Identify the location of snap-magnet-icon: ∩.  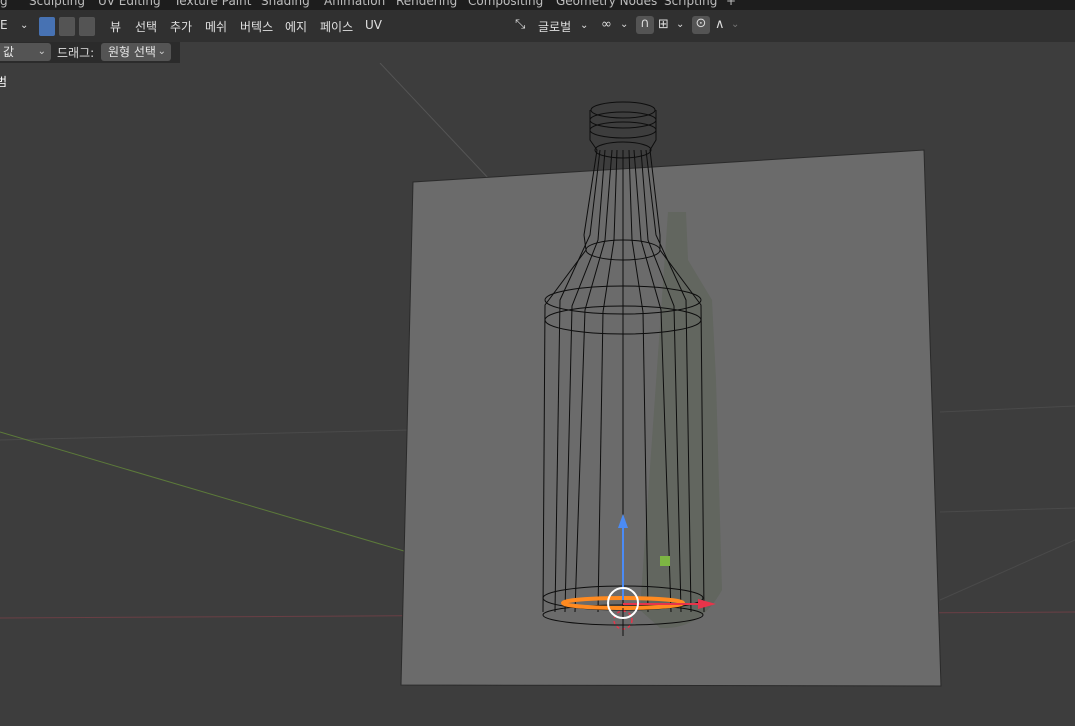
(645, 25).